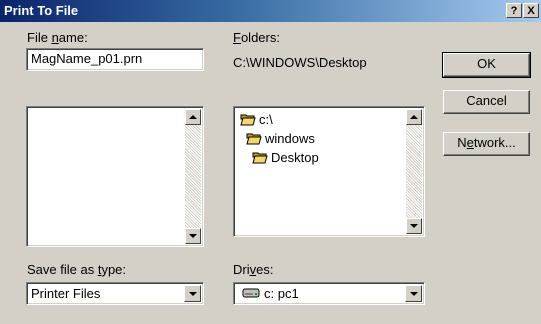 This screenshot has height=324, width=541. I want to click on folder-tree: c:\ windows Desktop, so click(329, 171).